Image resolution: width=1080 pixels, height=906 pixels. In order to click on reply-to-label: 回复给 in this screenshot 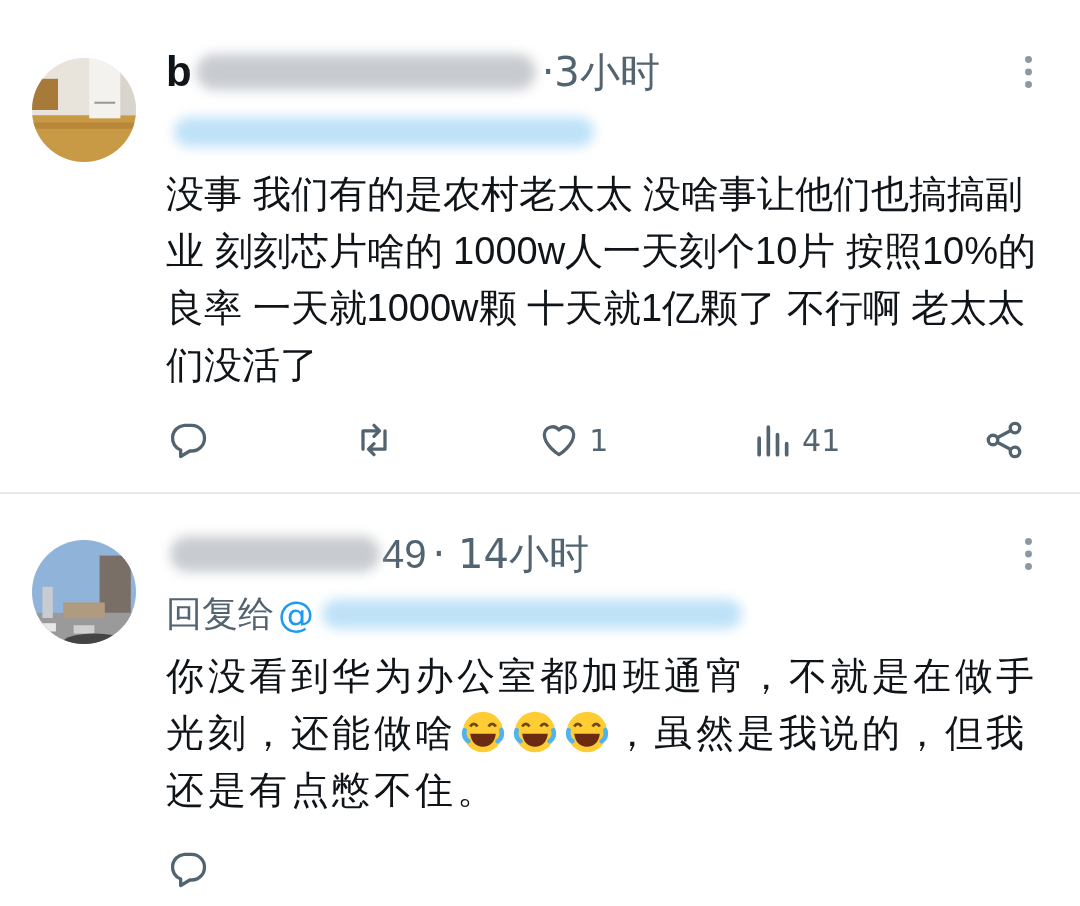, I will do `click(220, 613)`.